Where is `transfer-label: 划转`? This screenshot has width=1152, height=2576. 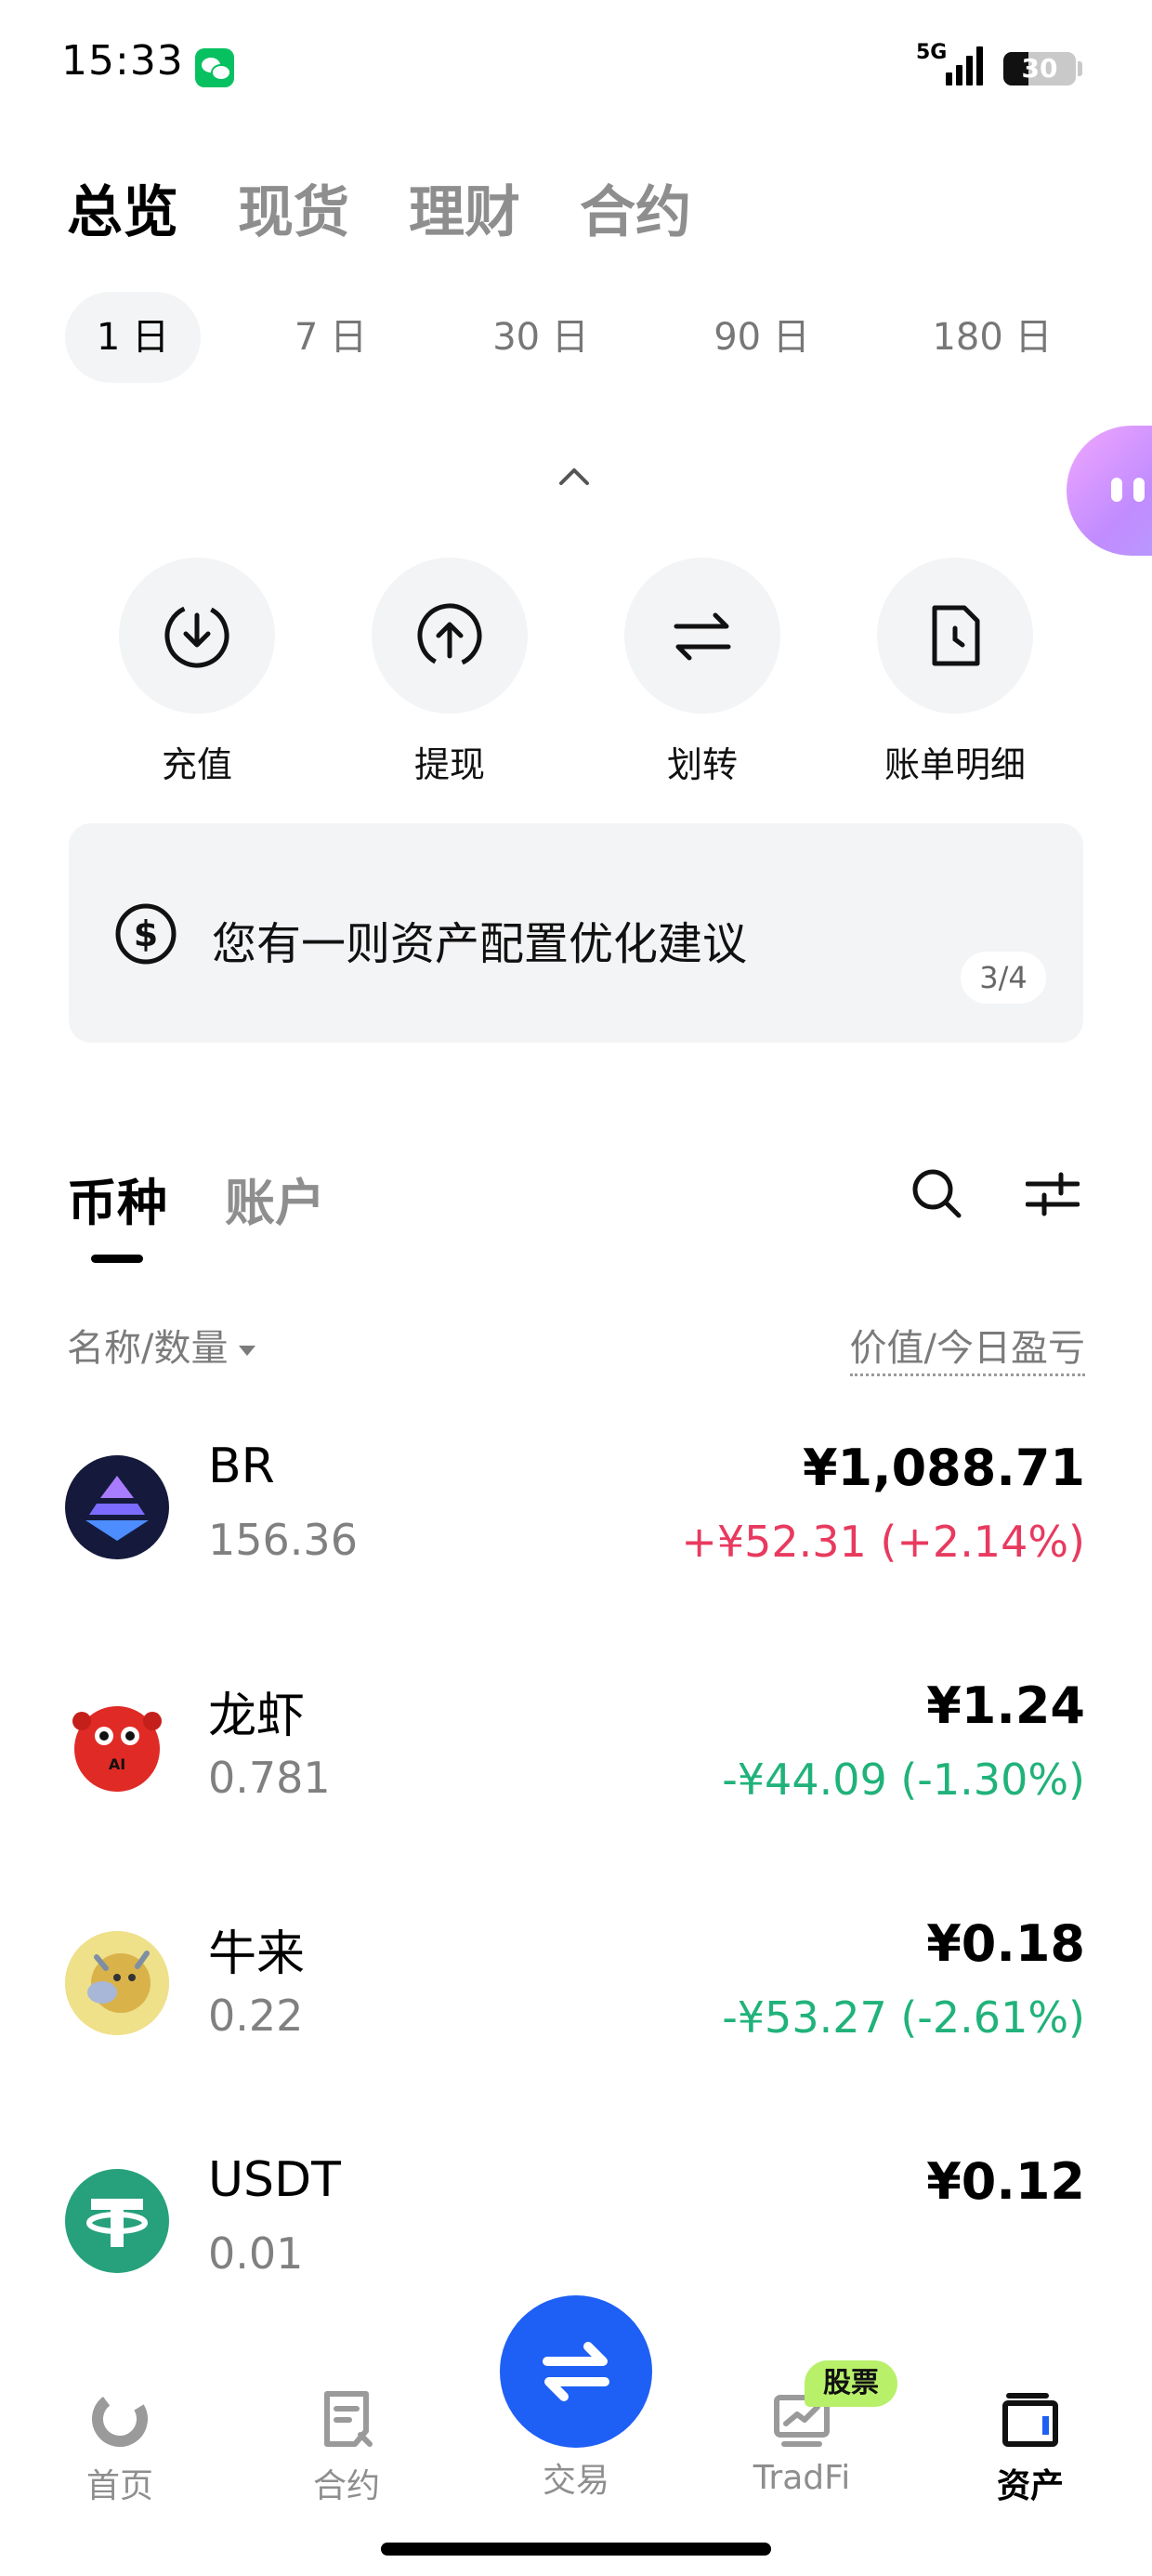
transfer-label: 划转 is located at coordinates (702, 764).